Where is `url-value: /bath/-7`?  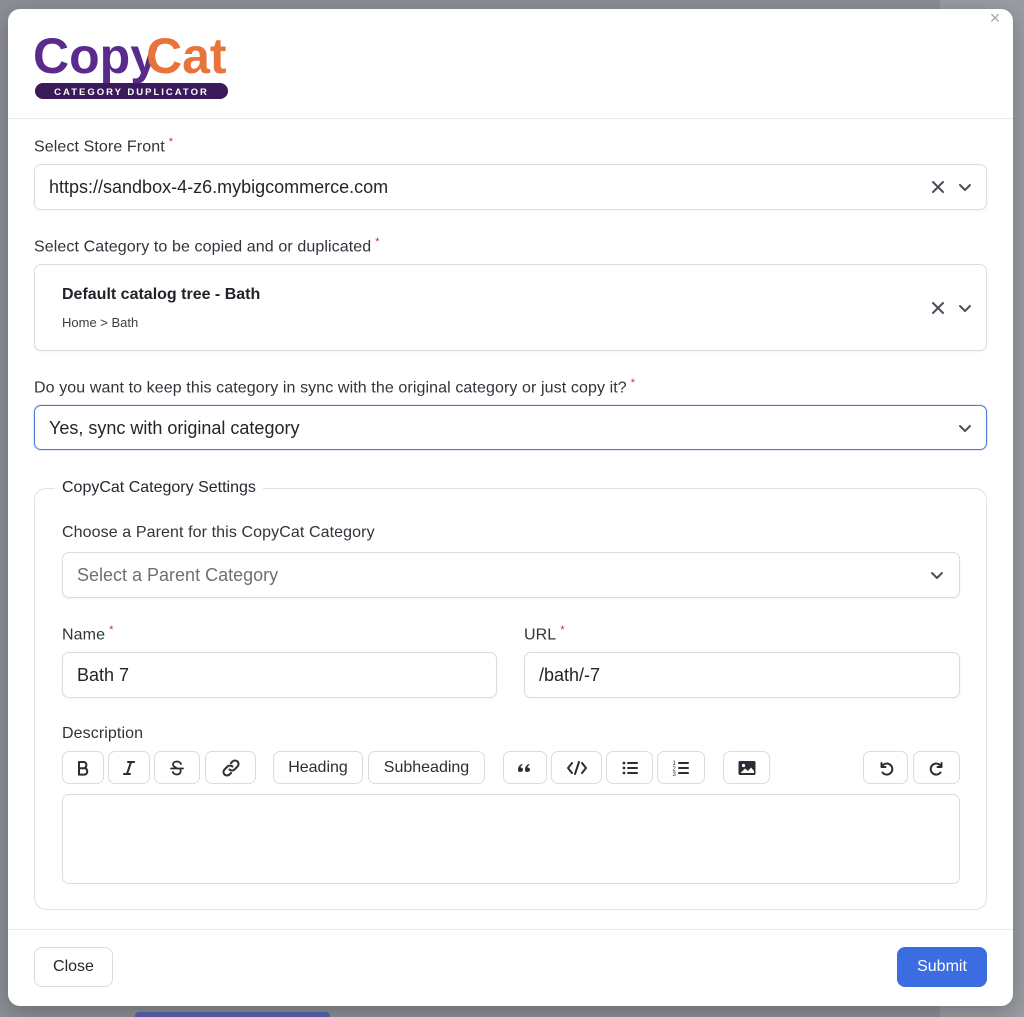 url-value: /bath/-7 is located at coordinates (570, 675).